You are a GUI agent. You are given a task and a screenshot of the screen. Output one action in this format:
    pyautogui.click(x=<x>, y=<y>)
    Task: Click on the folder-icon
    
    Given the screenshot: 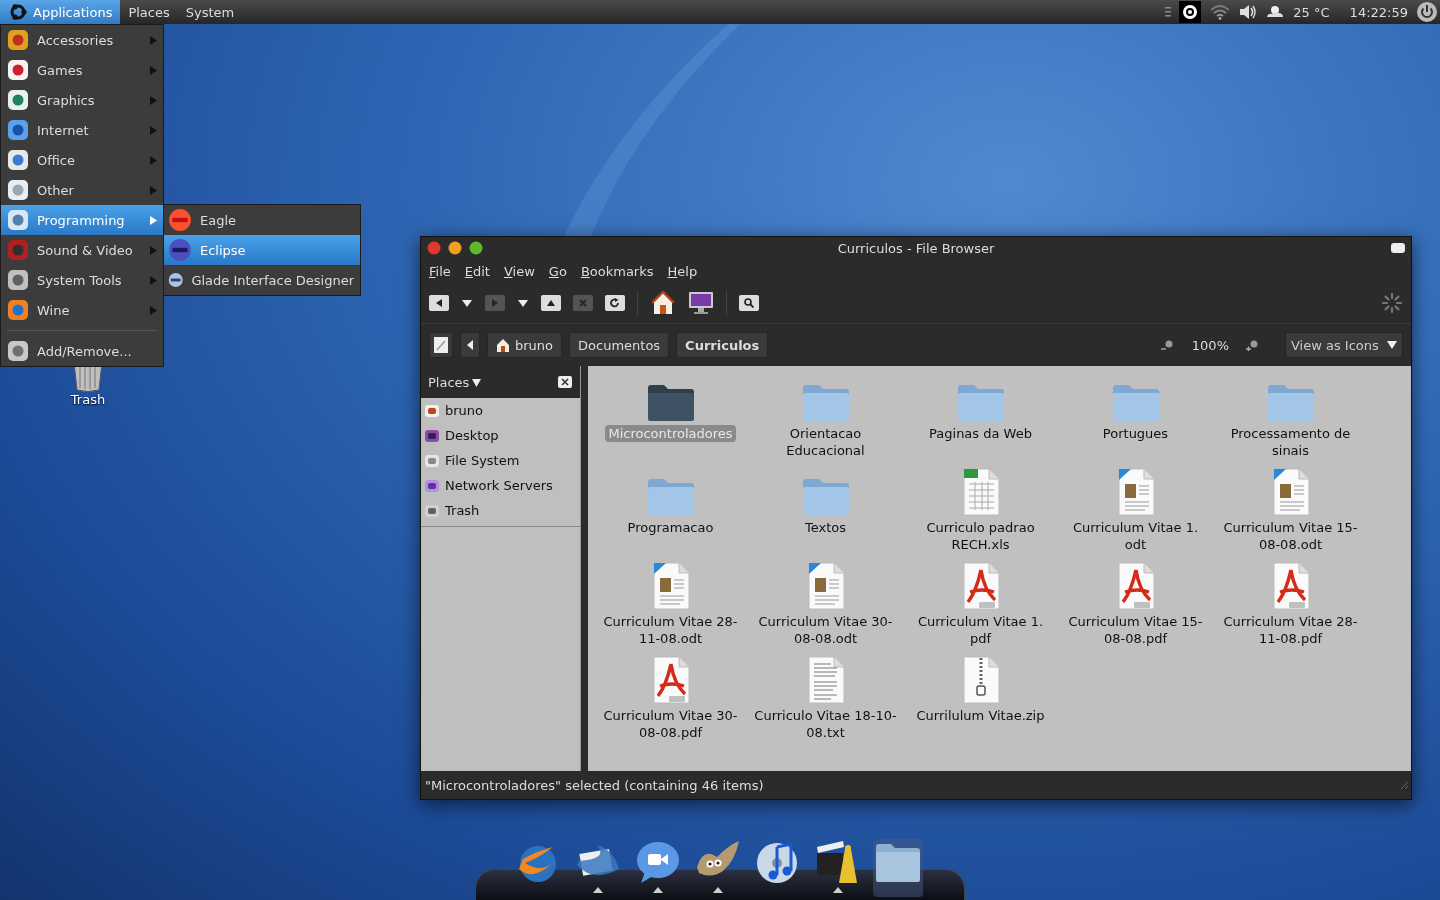 What is the action you would take?
    pyautogui.click(x=670, y=403)
    